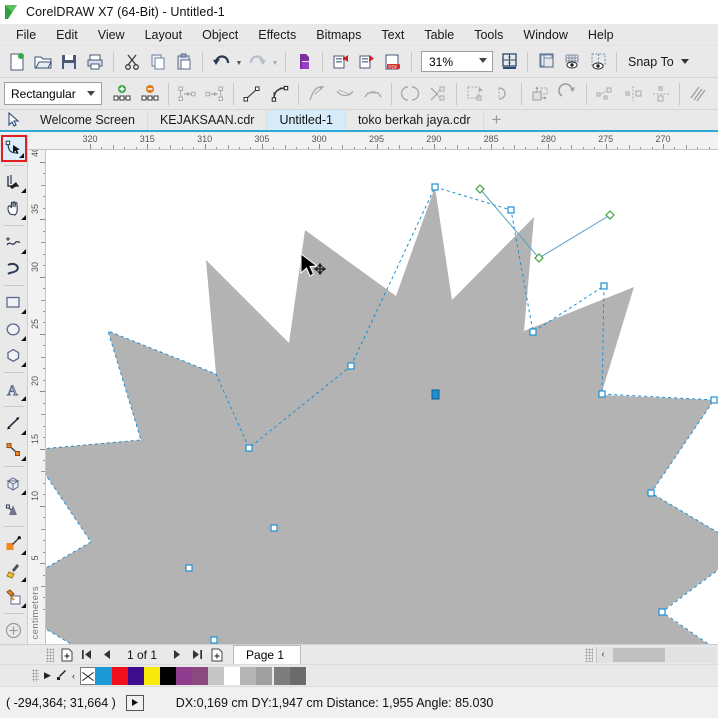 This screenshot has width=718, height=718. Describe the element at coordinates (14, 269) in the screenshot. I see `artistic-media-tool` at that location.